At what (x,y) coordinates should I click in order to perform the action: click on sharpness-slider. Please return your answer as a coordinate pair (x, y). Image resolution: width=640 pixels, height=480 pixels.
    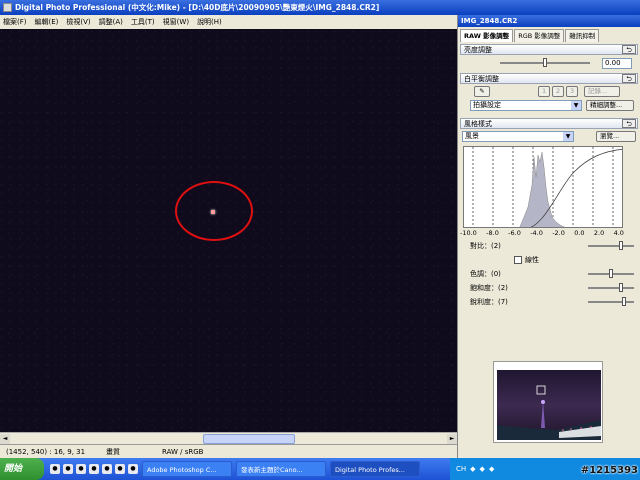
    Looking at the image, I should click on (611, 301).